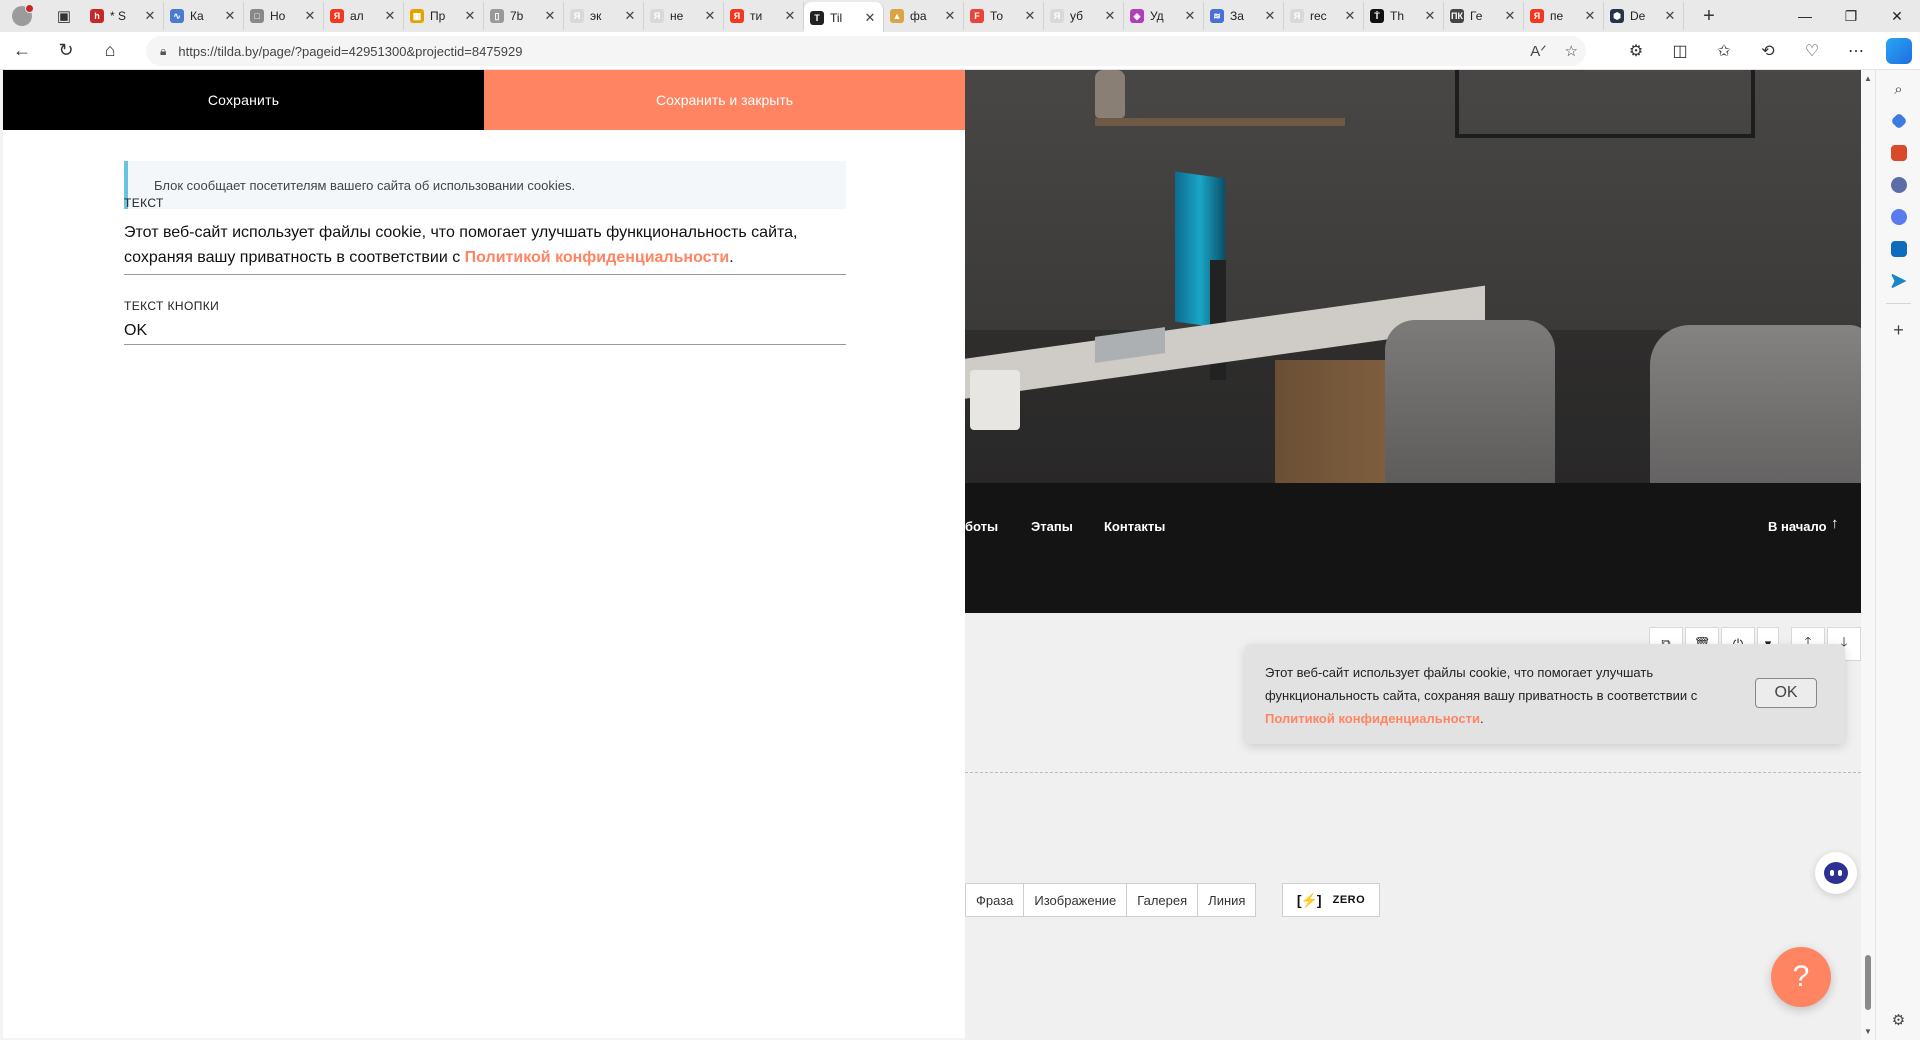 This screenshot has height=1040, width=1920. I want to click on minimize-icon: —, so click(1805, 16).